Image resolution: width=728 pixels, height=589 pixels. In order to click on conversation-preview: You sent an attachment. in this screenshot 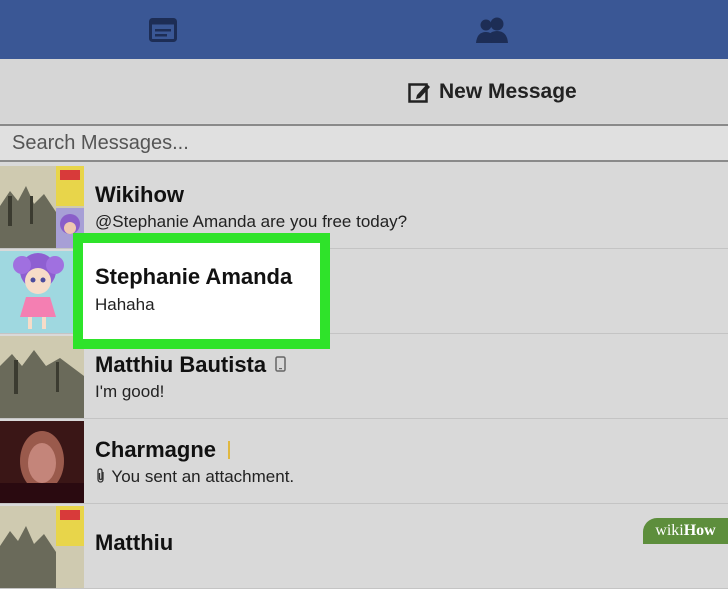, I will do `click(194, 477)`.